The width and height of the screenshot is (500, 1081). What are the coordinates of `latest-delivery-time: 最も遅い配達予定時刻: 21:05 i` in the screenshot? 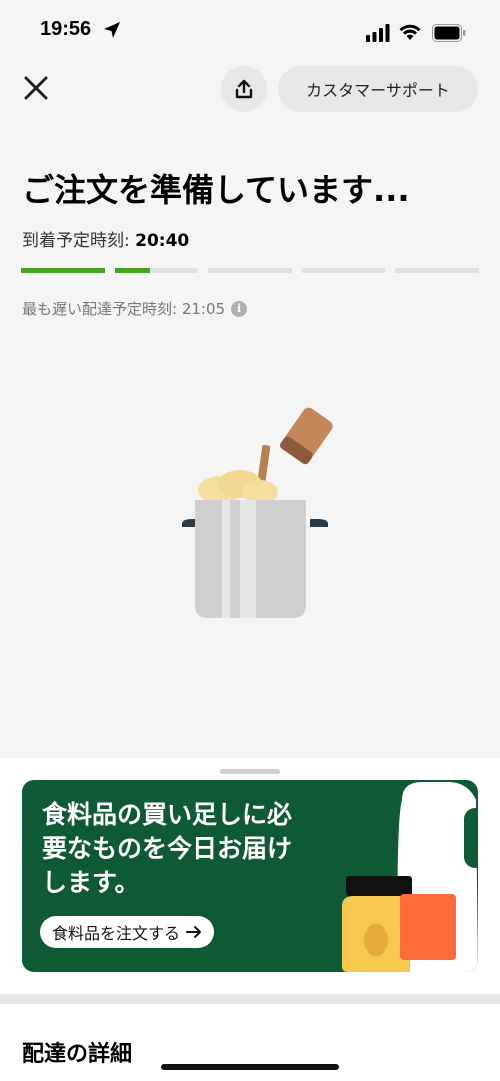 It's located at (135, 308).